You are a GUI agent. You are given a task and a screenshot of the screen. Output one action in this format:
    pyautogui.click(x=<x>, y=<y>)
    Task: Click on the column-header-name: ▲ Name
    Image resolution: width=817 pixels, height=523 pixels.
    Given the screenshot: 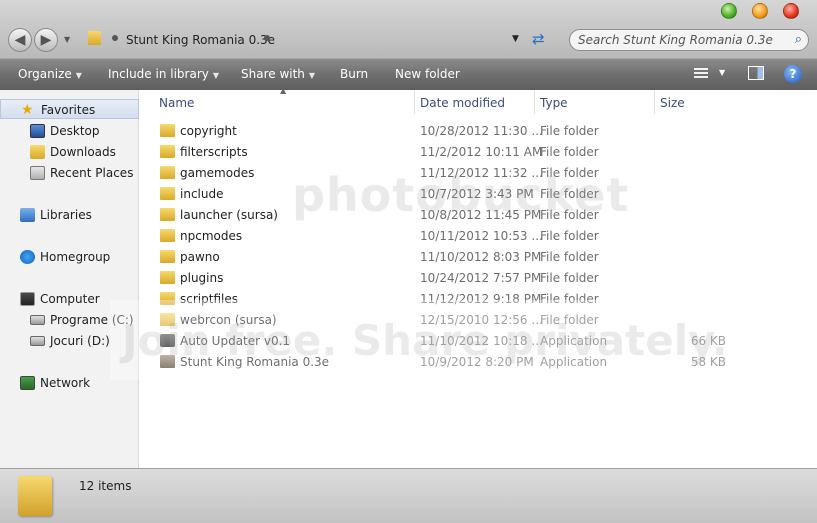 What is the action you would take?
    pyautogui.click(x=277, y=100)
    